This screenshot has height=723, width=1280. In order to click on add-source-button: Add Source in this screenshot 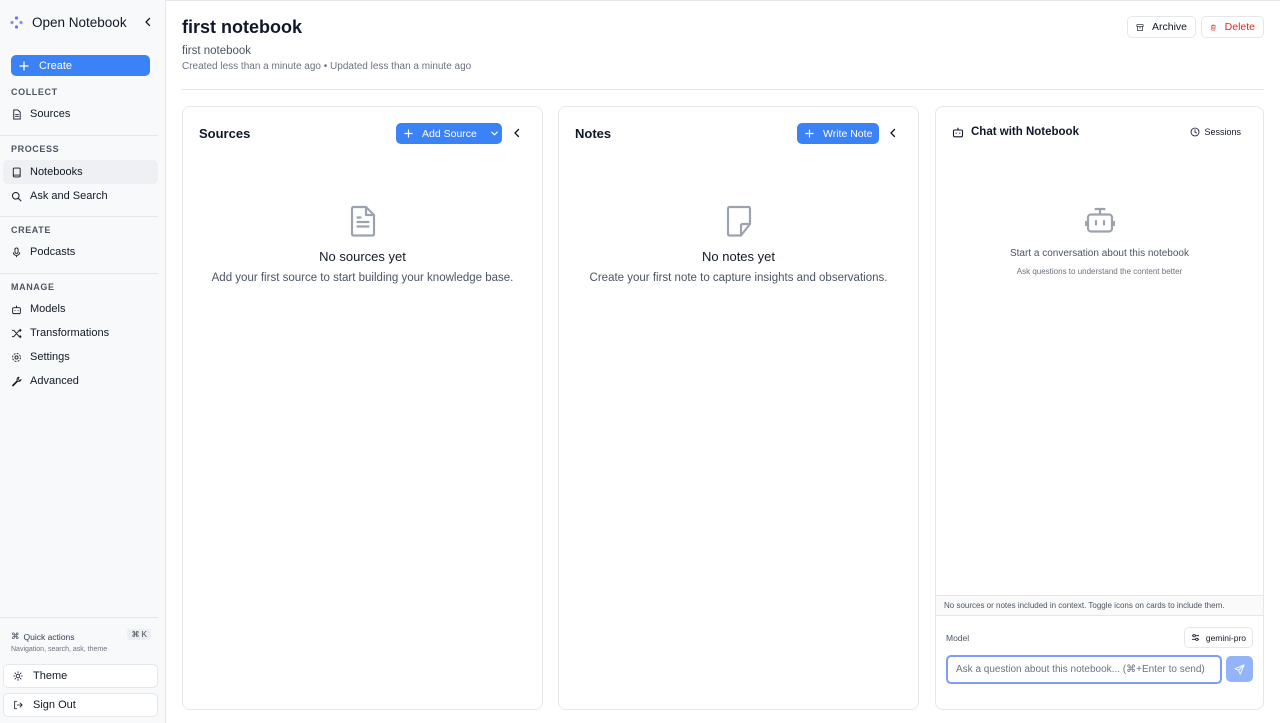, I will do `click(449, 133)`.